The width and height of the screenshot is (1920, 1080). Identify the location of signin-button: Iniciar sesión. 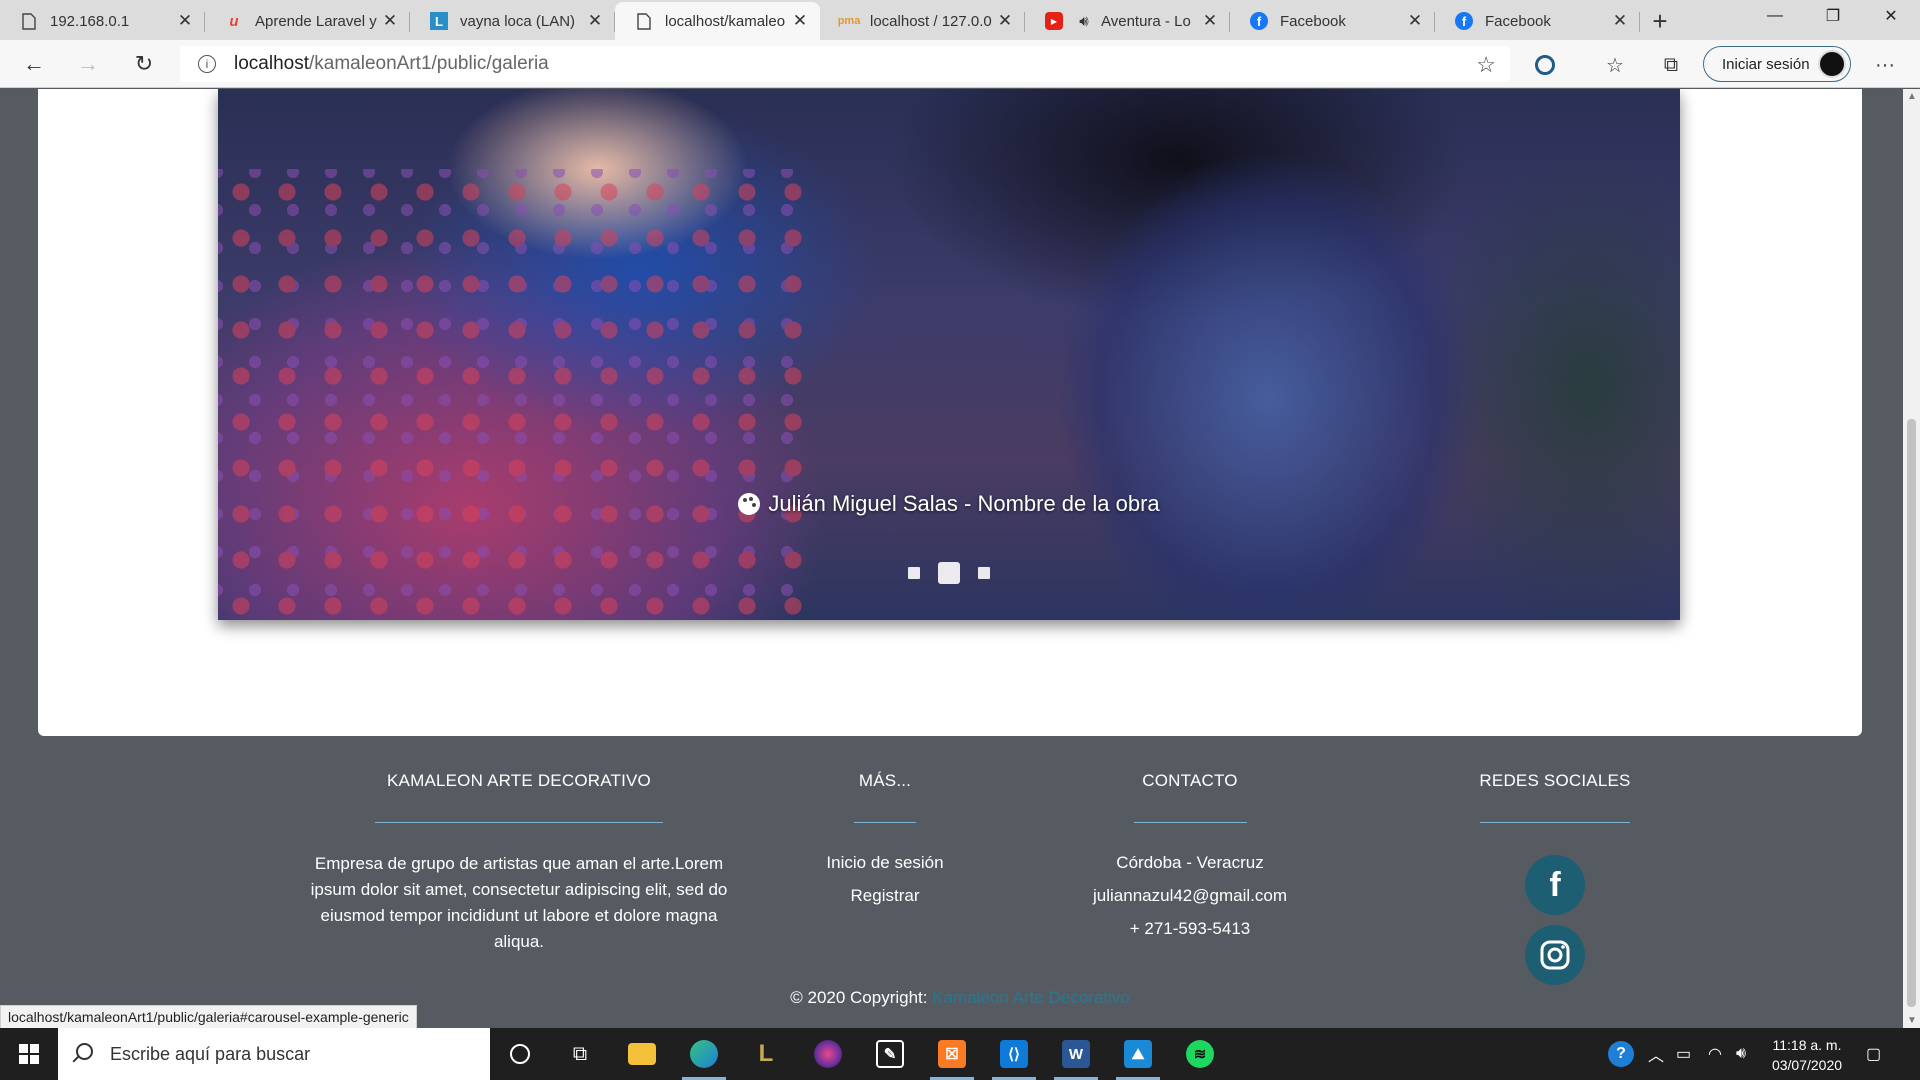
(1777, 64).